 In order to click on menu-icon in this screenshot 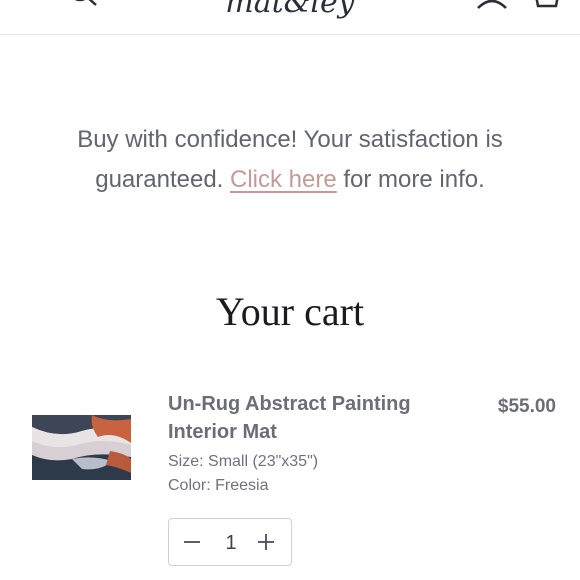, I will do `click(33, 4)`.